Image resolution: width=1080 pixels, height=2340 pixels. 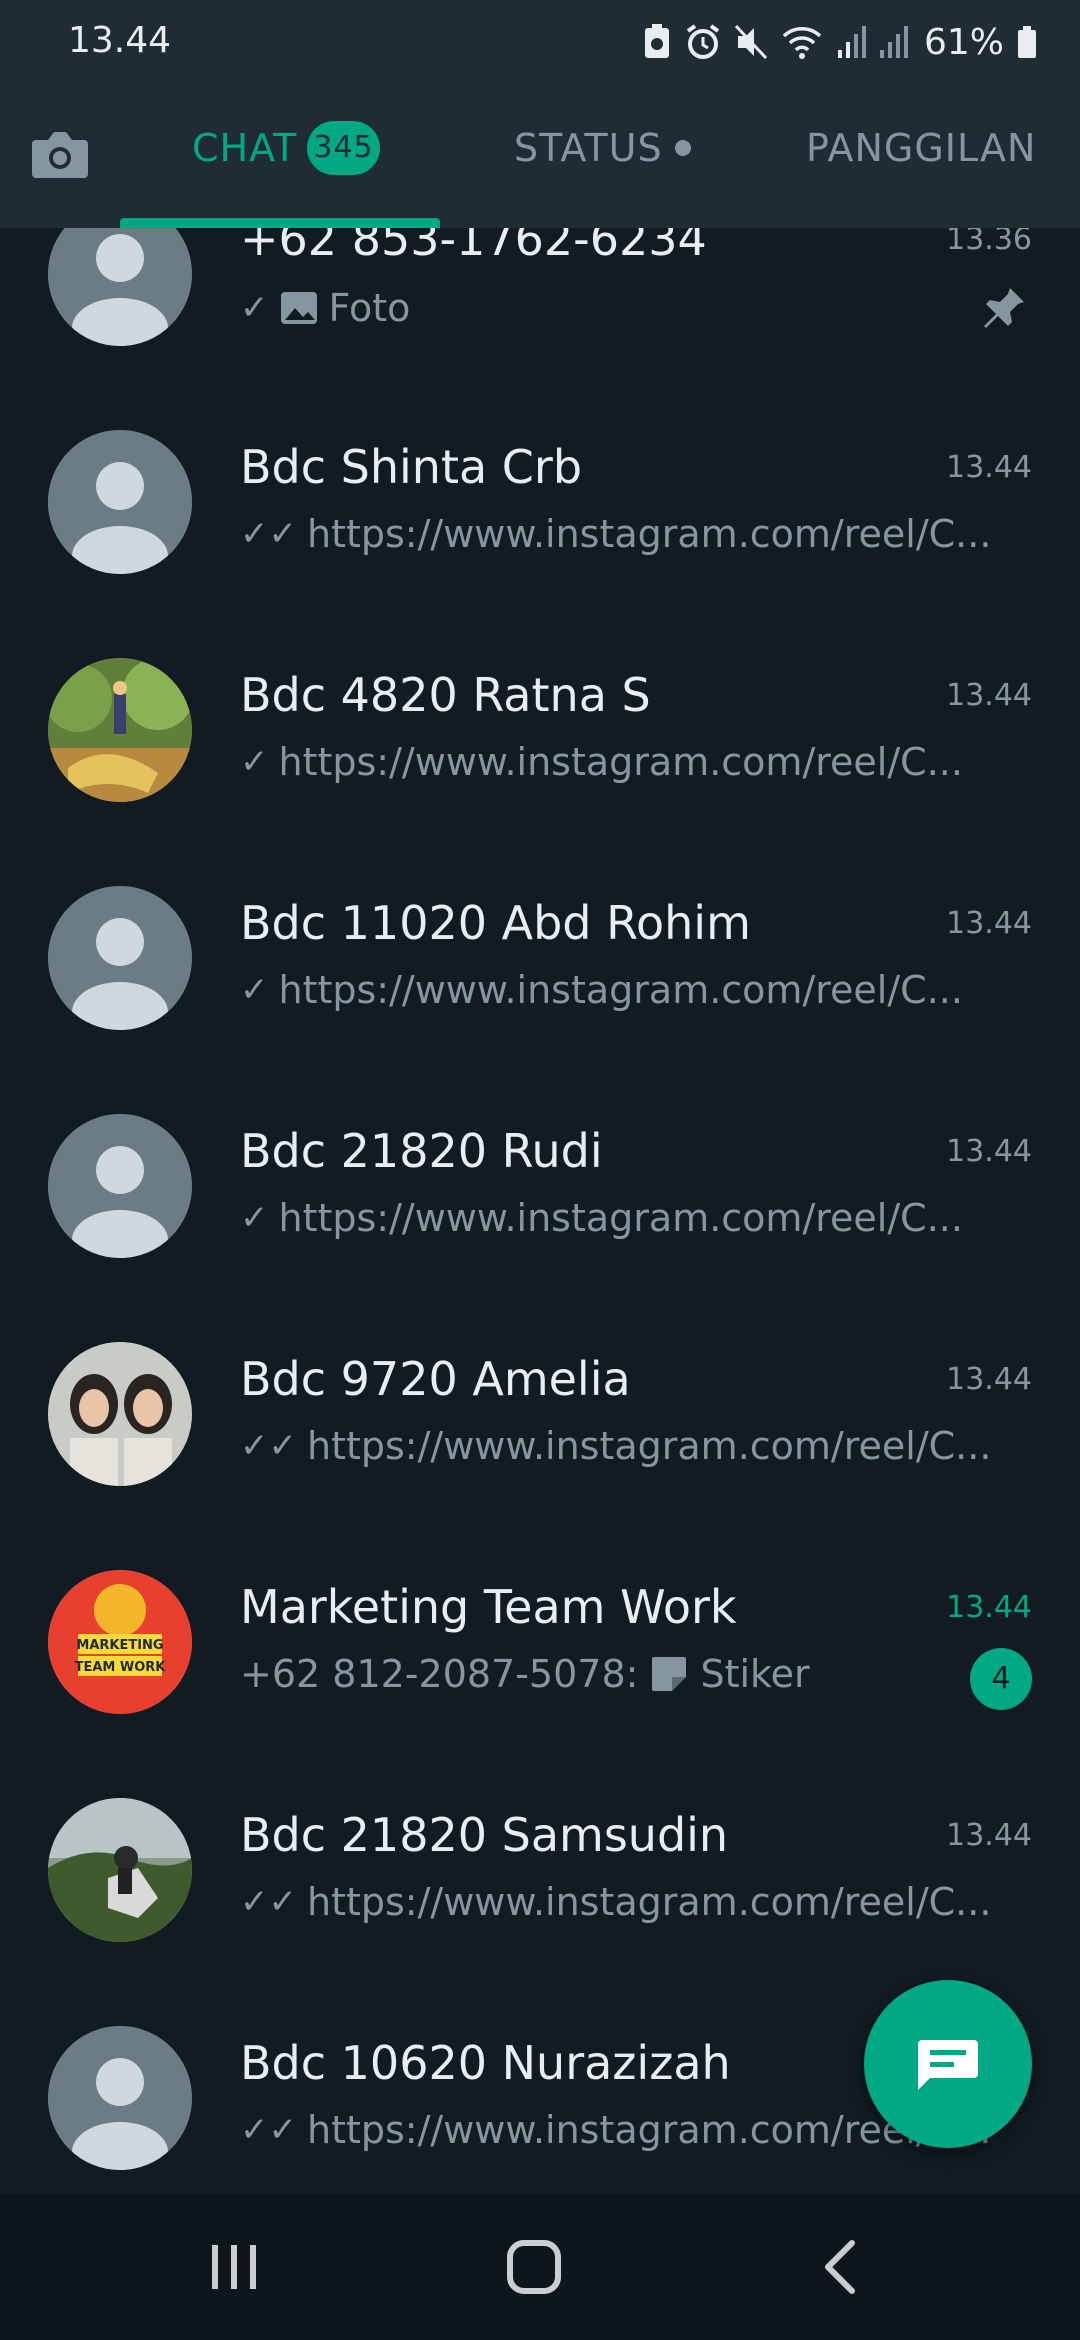 I want to click on chat-row: +62 853-1762-6234 13.36 ✓ Foto, so click(x=540, y=311).